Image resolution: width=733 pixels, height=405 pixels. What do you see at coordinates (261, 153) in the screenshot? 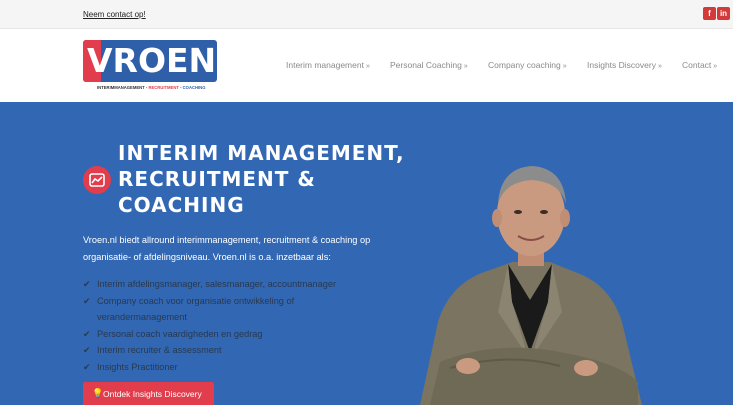
I see `hero-title-line-1: INTERIM MANAGEMENT,` at bounding box center [261, 153].